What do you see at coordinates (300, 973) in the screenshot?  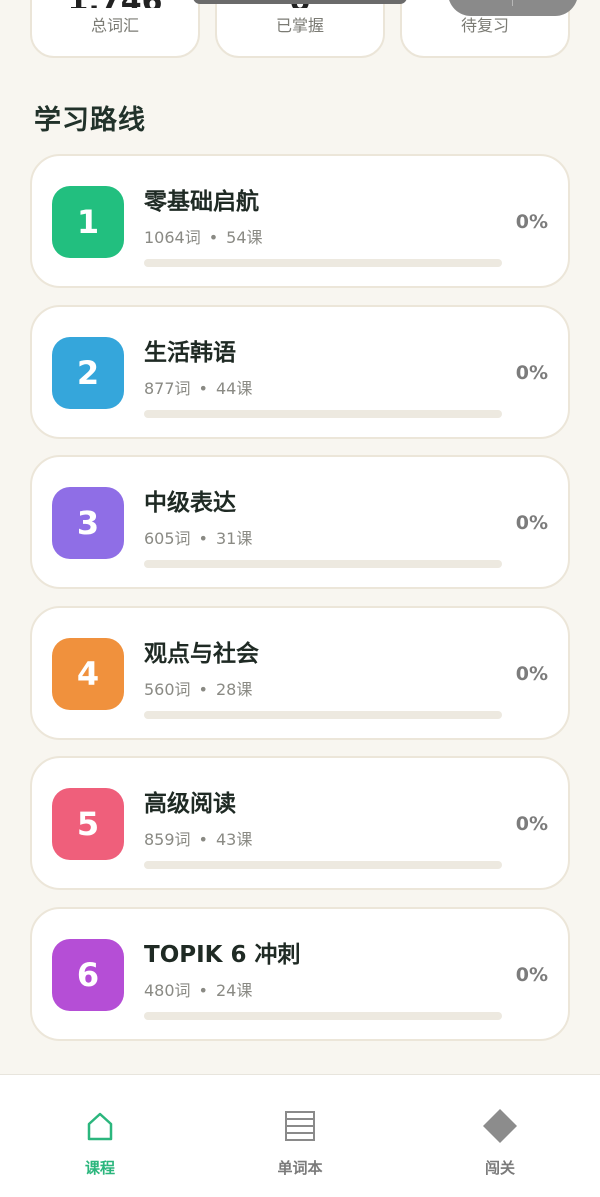 I see `course-card: 6 TOPIK 6 冲刺 480词 • 24课 0%` at bounding box center [300, 973].